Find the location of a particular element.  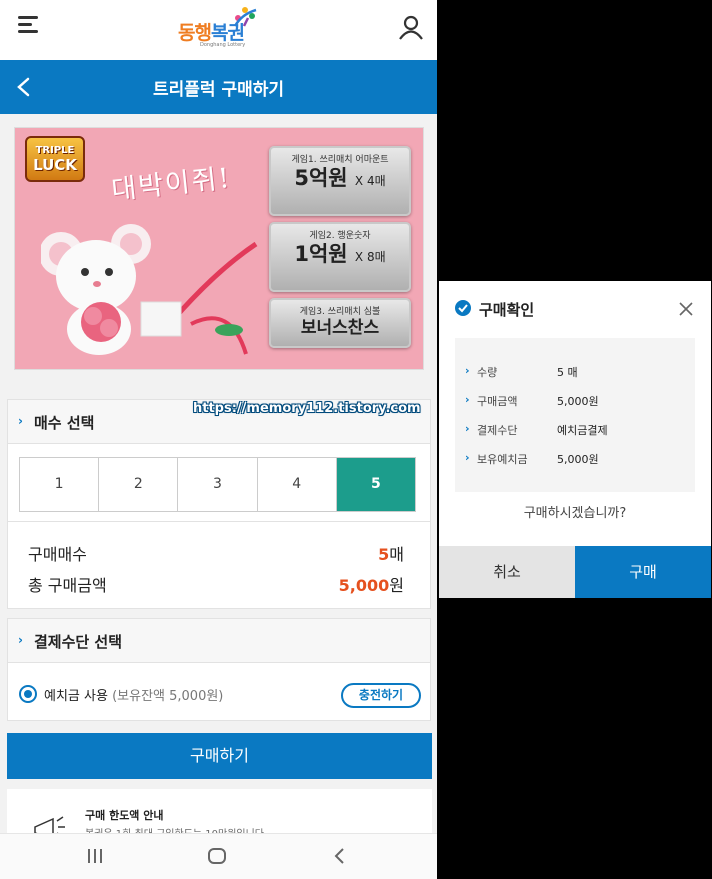

logo-text: 동행복권 is located at coordinates (211, 33).